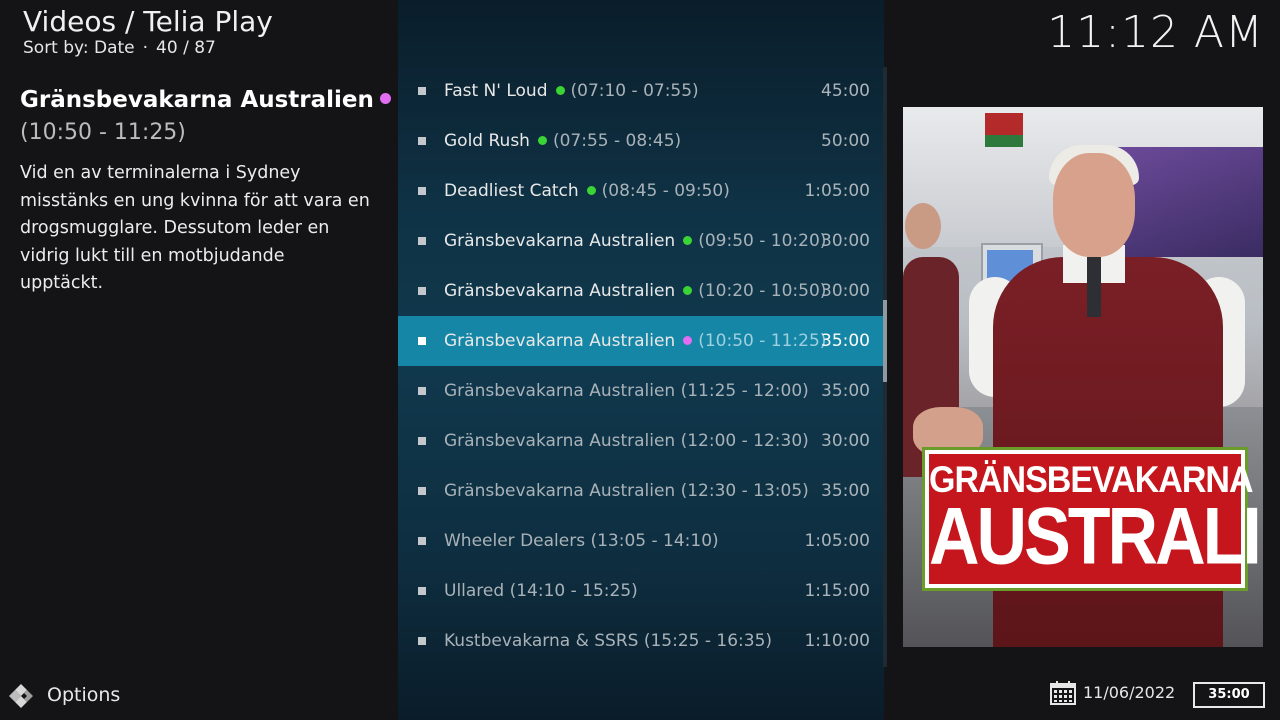 The image size is (1280, 720). What do you see at coordinates (654, 541) in the screenshot?
I see `list-item-time: (13:05 - 14:10)` at bounding box center [654, 541].